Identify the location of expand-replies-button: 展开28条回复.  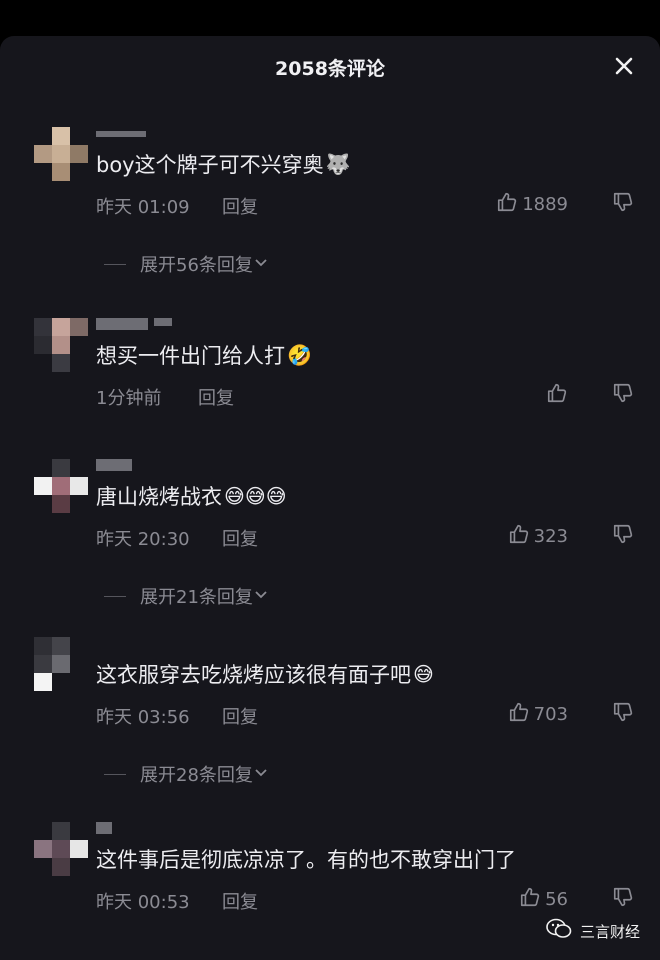
(186, 774).